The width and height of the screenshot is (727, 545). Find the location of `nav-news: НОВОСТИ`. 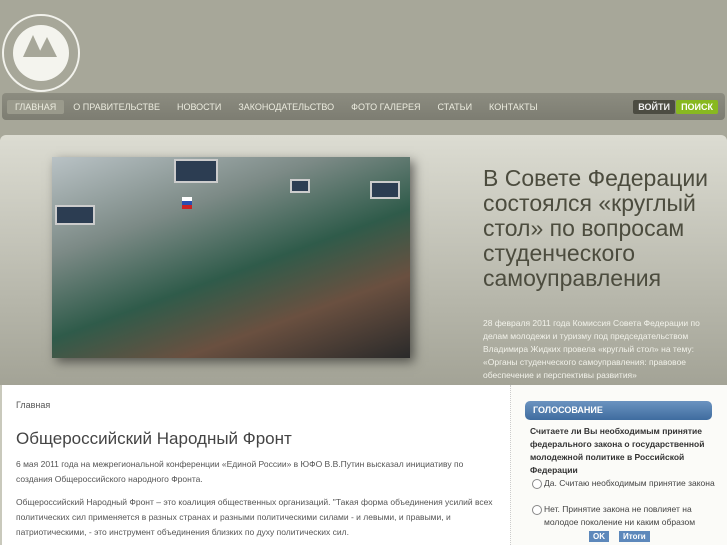

nav-news: НОВОСТИ is located at coordinates (199, 107).